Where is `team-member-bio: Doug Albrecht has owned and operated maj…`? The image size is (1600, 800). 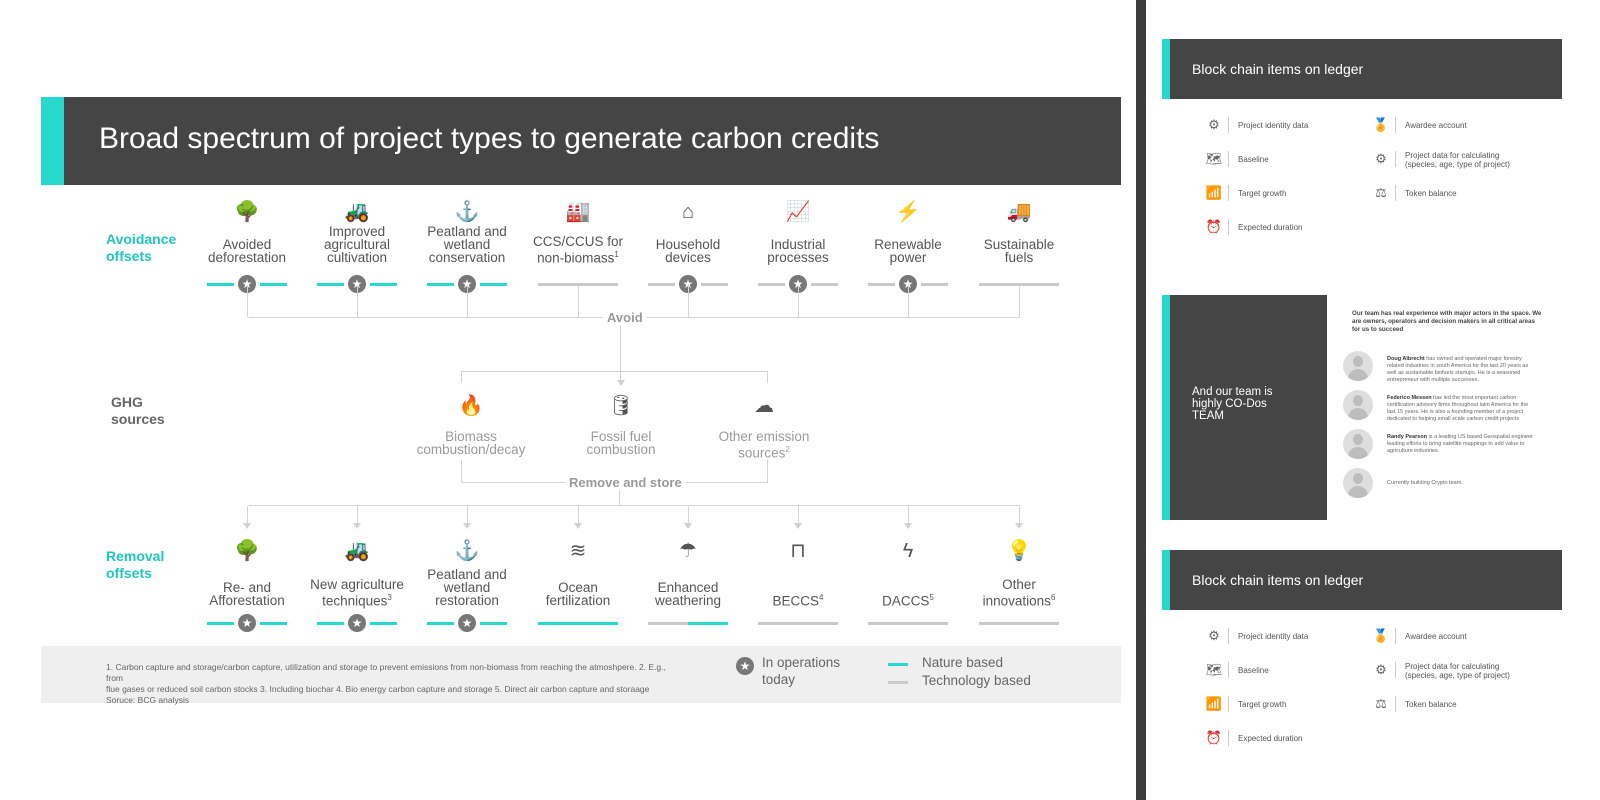
team-member-bio: Doug Albrecht has owned and operated maj… is located at coordinates (1462, 370).